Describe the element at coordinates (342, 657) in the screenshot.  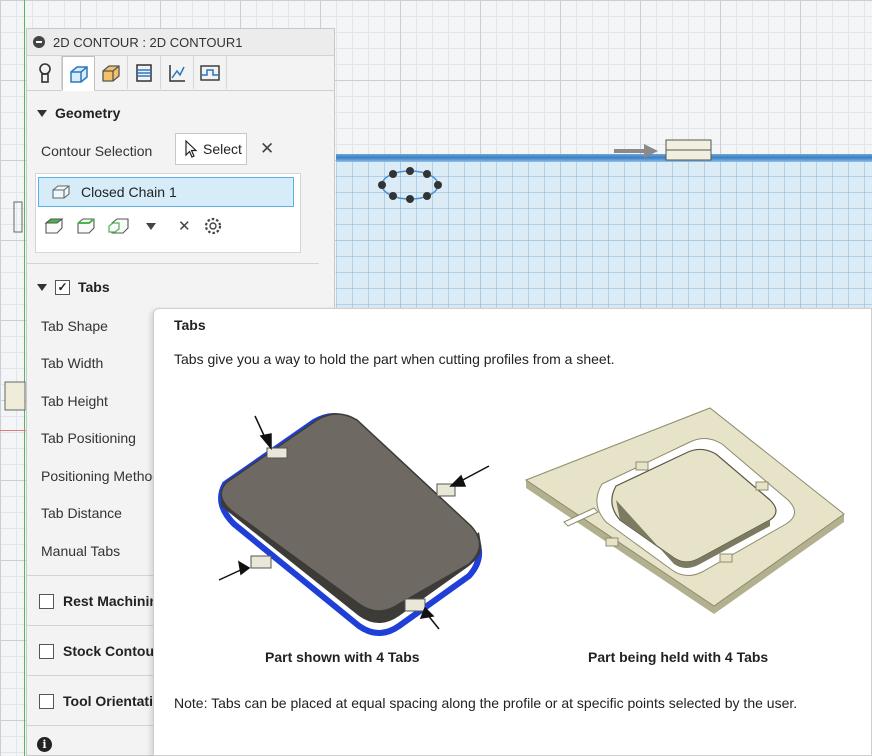
I see `caption-left: Part shown with 4 Tabs` at that location.